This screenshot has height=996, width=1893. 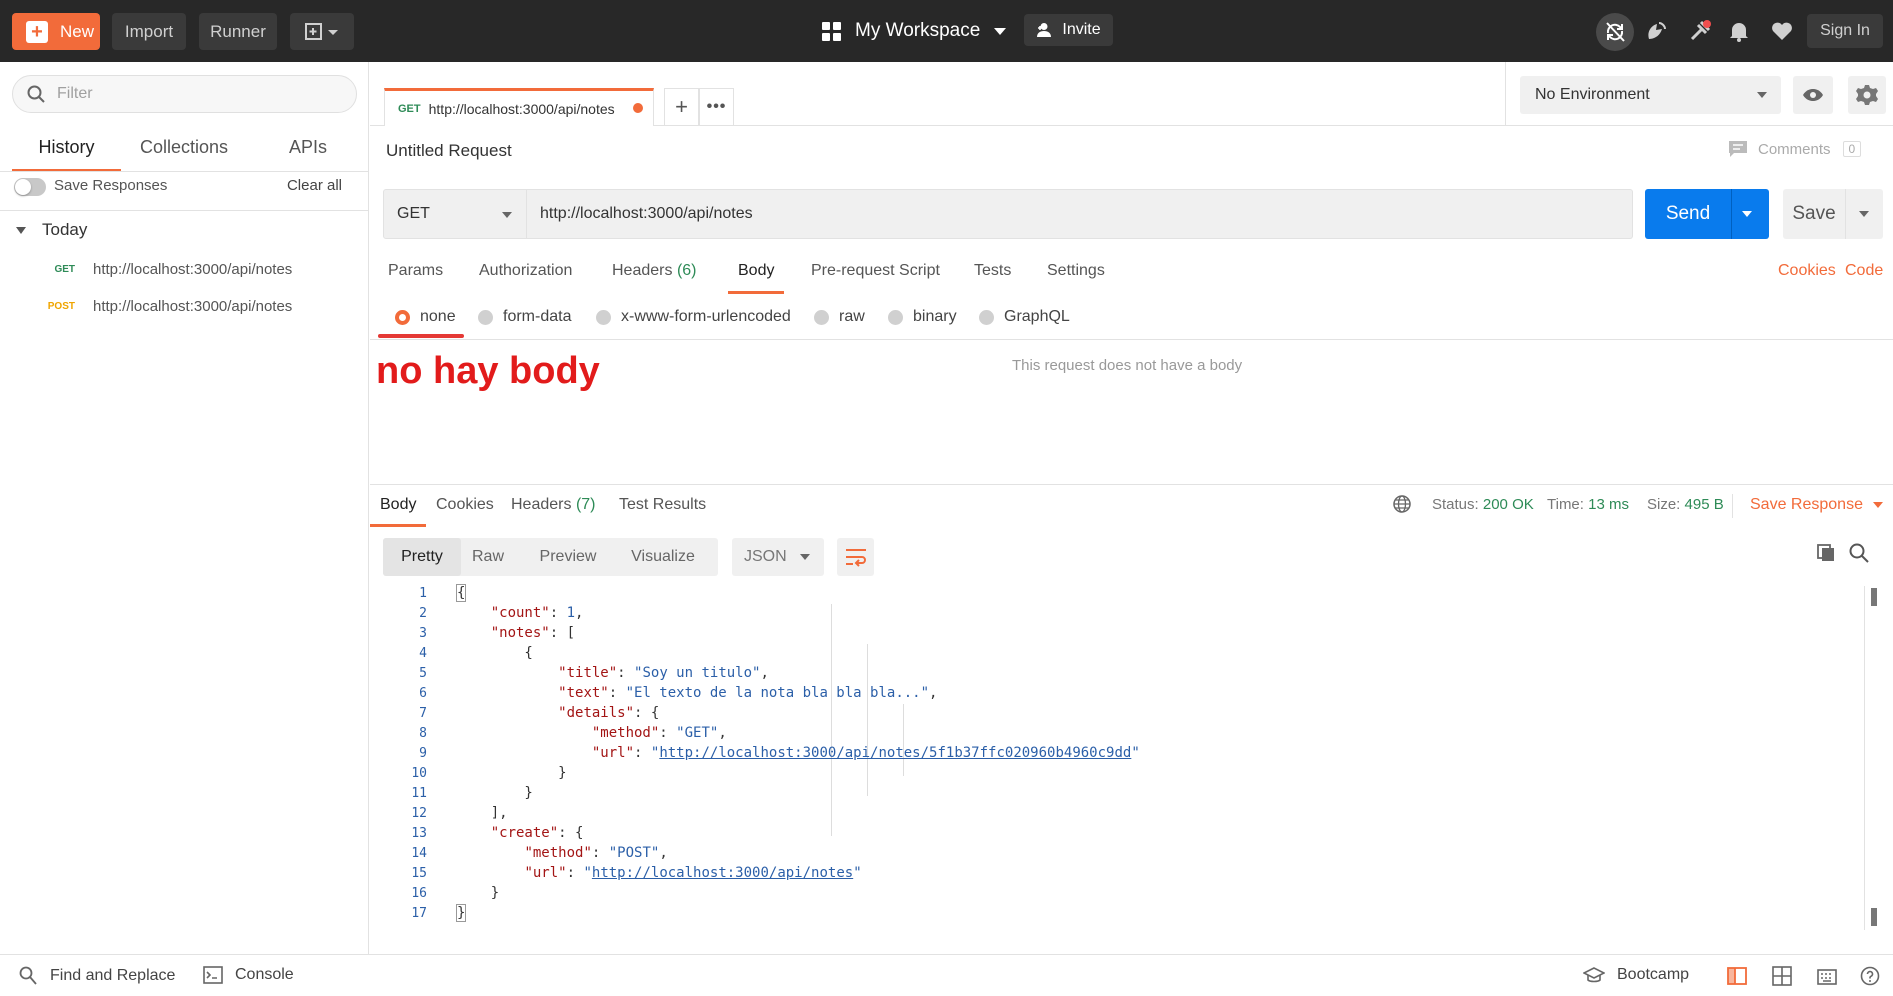 What do you see at coordinates (1816, 505) in the screenshot?
I see `save-response-button: Save Response` at bounding box center [1816, 505].